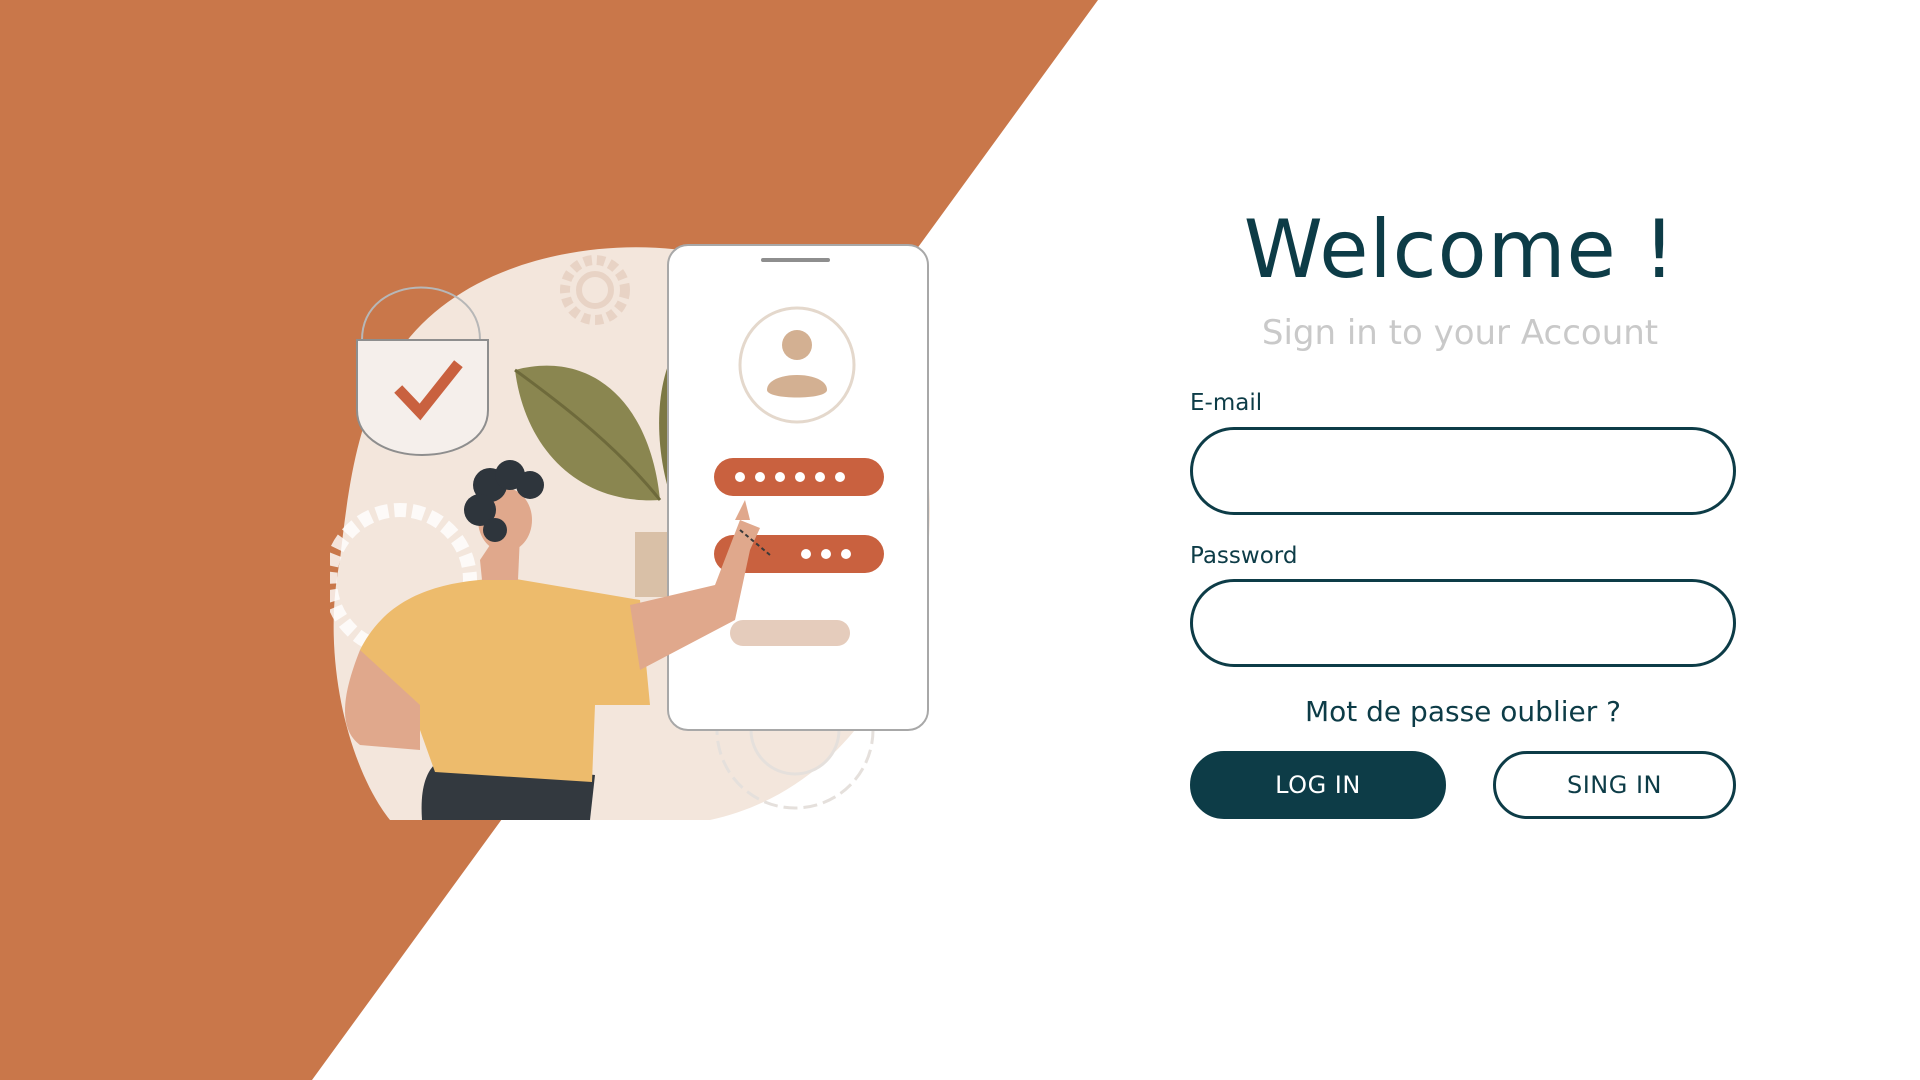  What do you see at coordinates (1463, 712) in the screenshot?
I see `forgot-password-link: Mot de passe oublier ?` at bounding box center [1463, 712].